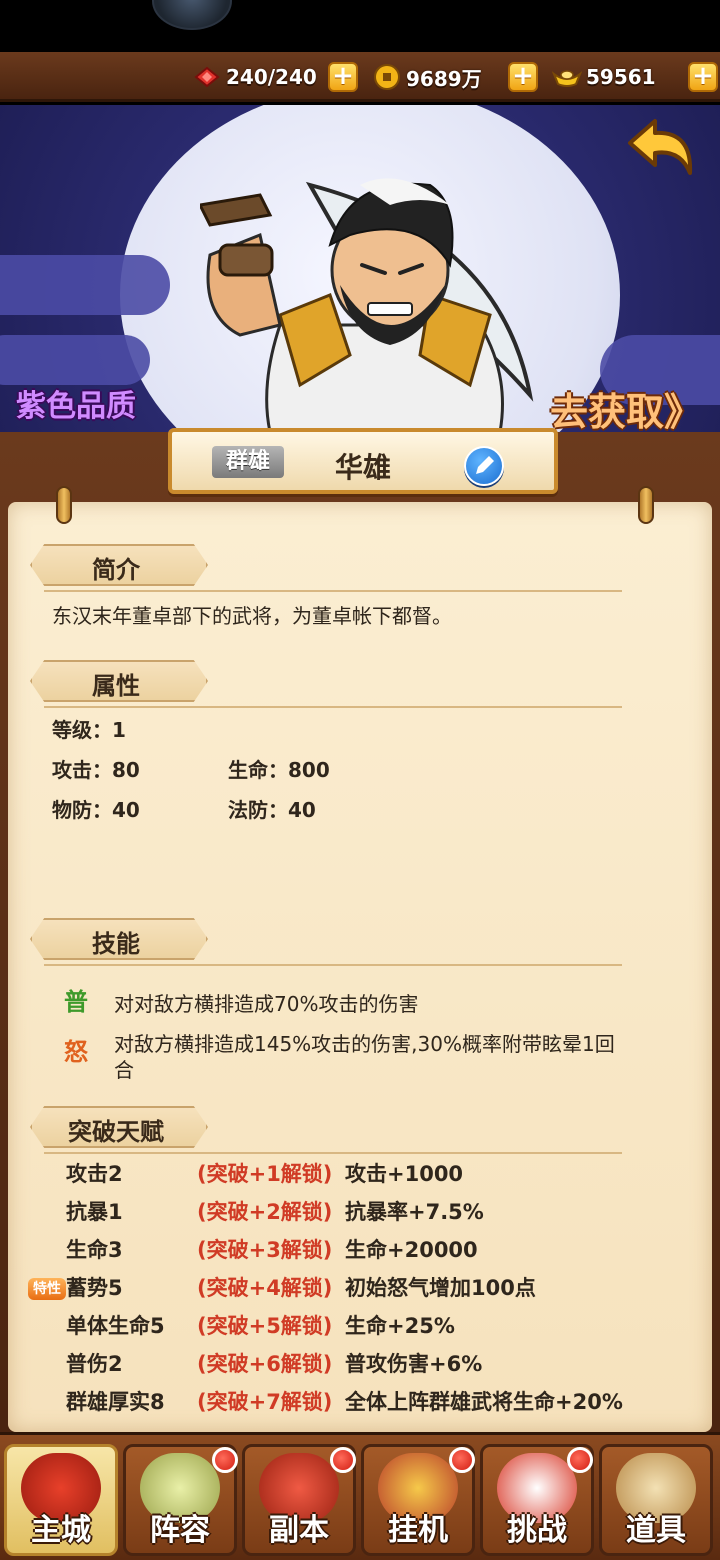  What do you see at coordinates (626, 406) in the screenshot?
I see `obtain-link: 去获取》` at bounding box center [626, 406].